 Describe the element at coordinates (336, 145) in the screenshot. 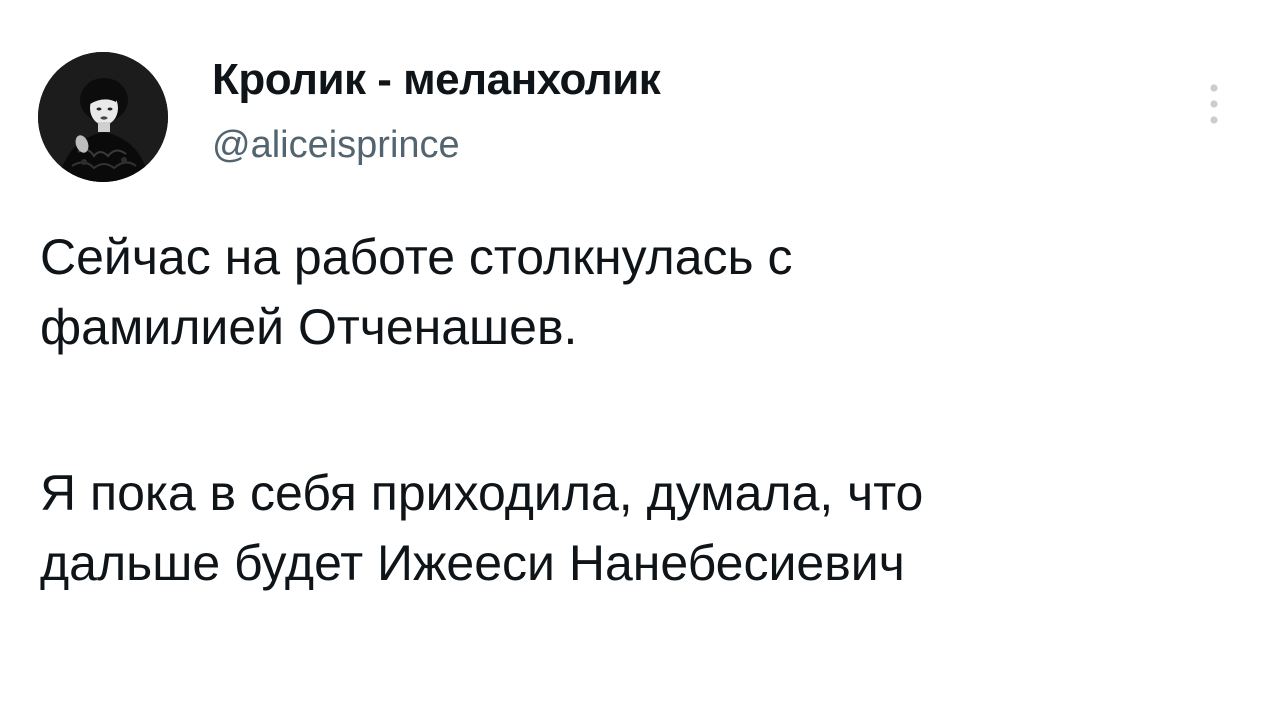

I see `author-handle: @aliceisprince` at that location.